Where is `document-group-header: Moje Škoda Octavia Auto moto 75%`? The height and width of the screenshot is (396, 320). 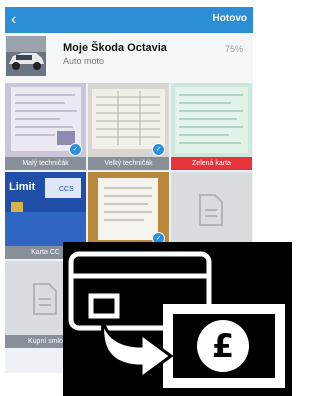 document-group-header: Moje Škoda Octavia Auto moto 75% is located at coordinates (129, 58).